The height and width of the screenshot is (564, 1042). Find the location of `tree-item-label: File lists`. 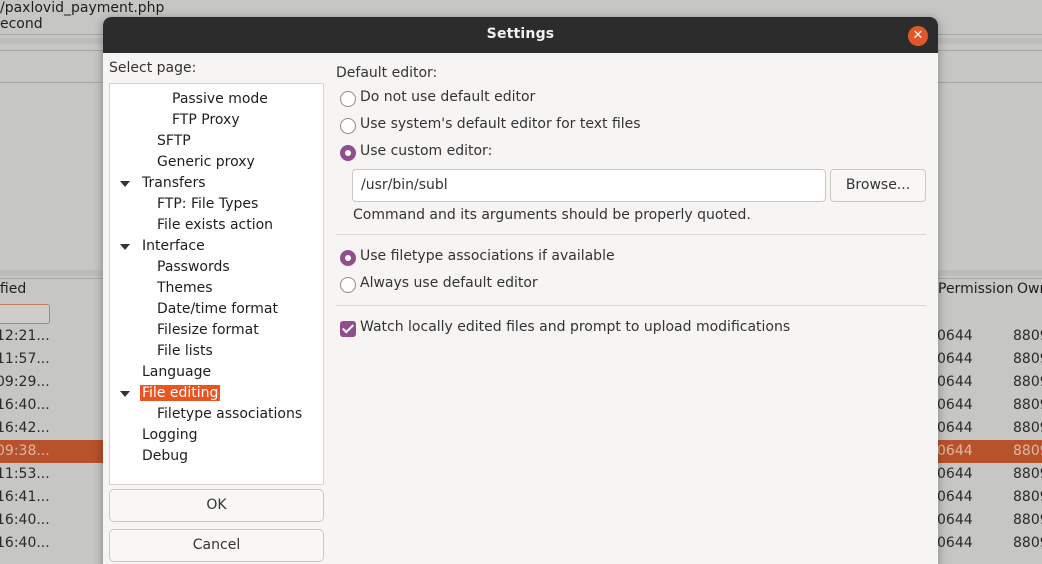

tree-item-label: File lists is located at coordinates (185, 351).